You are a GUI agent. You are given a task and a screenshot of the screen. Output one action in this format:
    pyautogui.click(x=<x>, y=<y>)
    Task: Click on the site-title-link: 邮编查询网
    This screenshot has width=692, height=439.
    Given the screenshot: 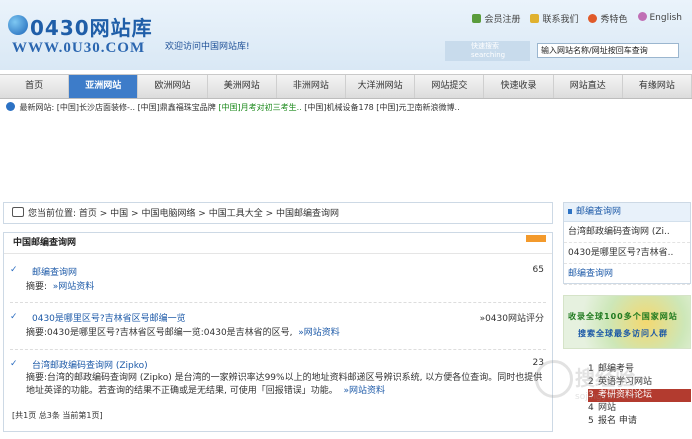 What is the action you would take?
    pyautogui.click(x=54, y=271)
    